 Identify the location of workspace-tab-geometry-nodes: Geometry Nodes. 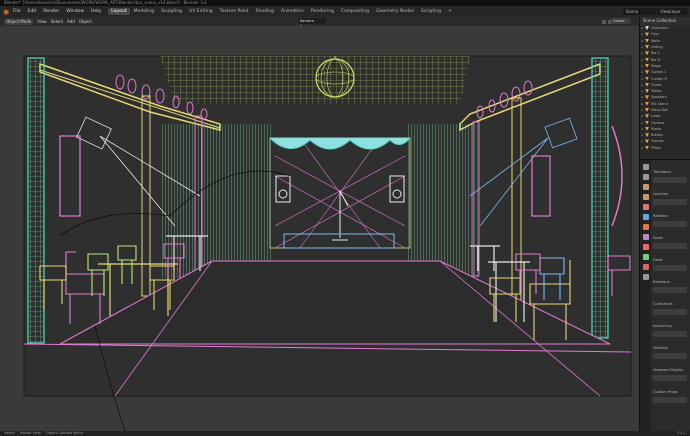
(395, 11).